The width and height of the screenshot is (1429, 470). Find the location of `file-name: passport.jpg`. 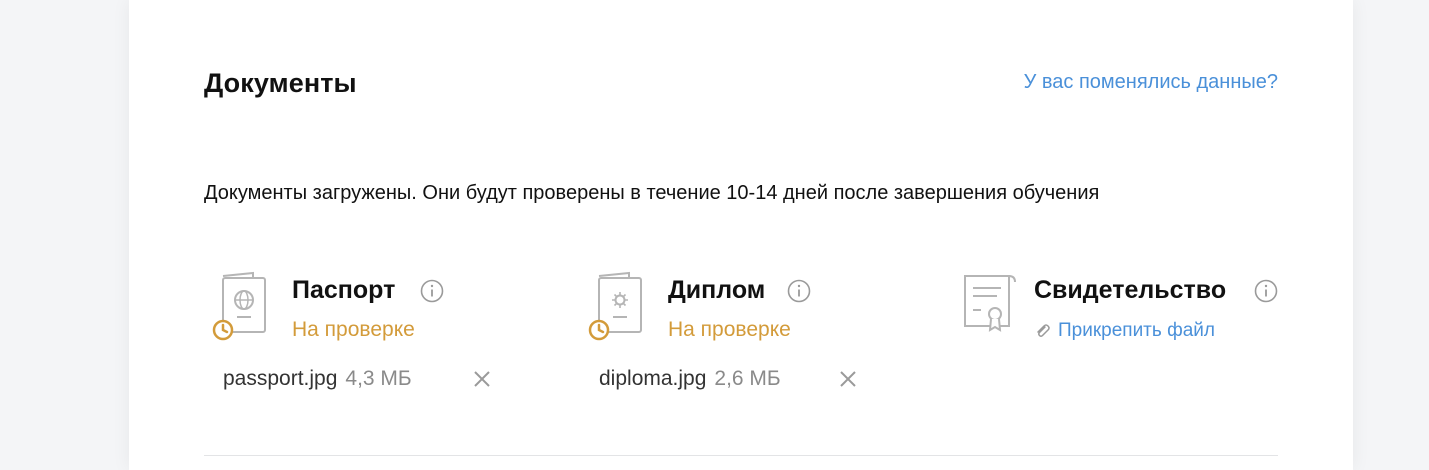

file-name: passport.jpg is located at coordinates (280, 378).